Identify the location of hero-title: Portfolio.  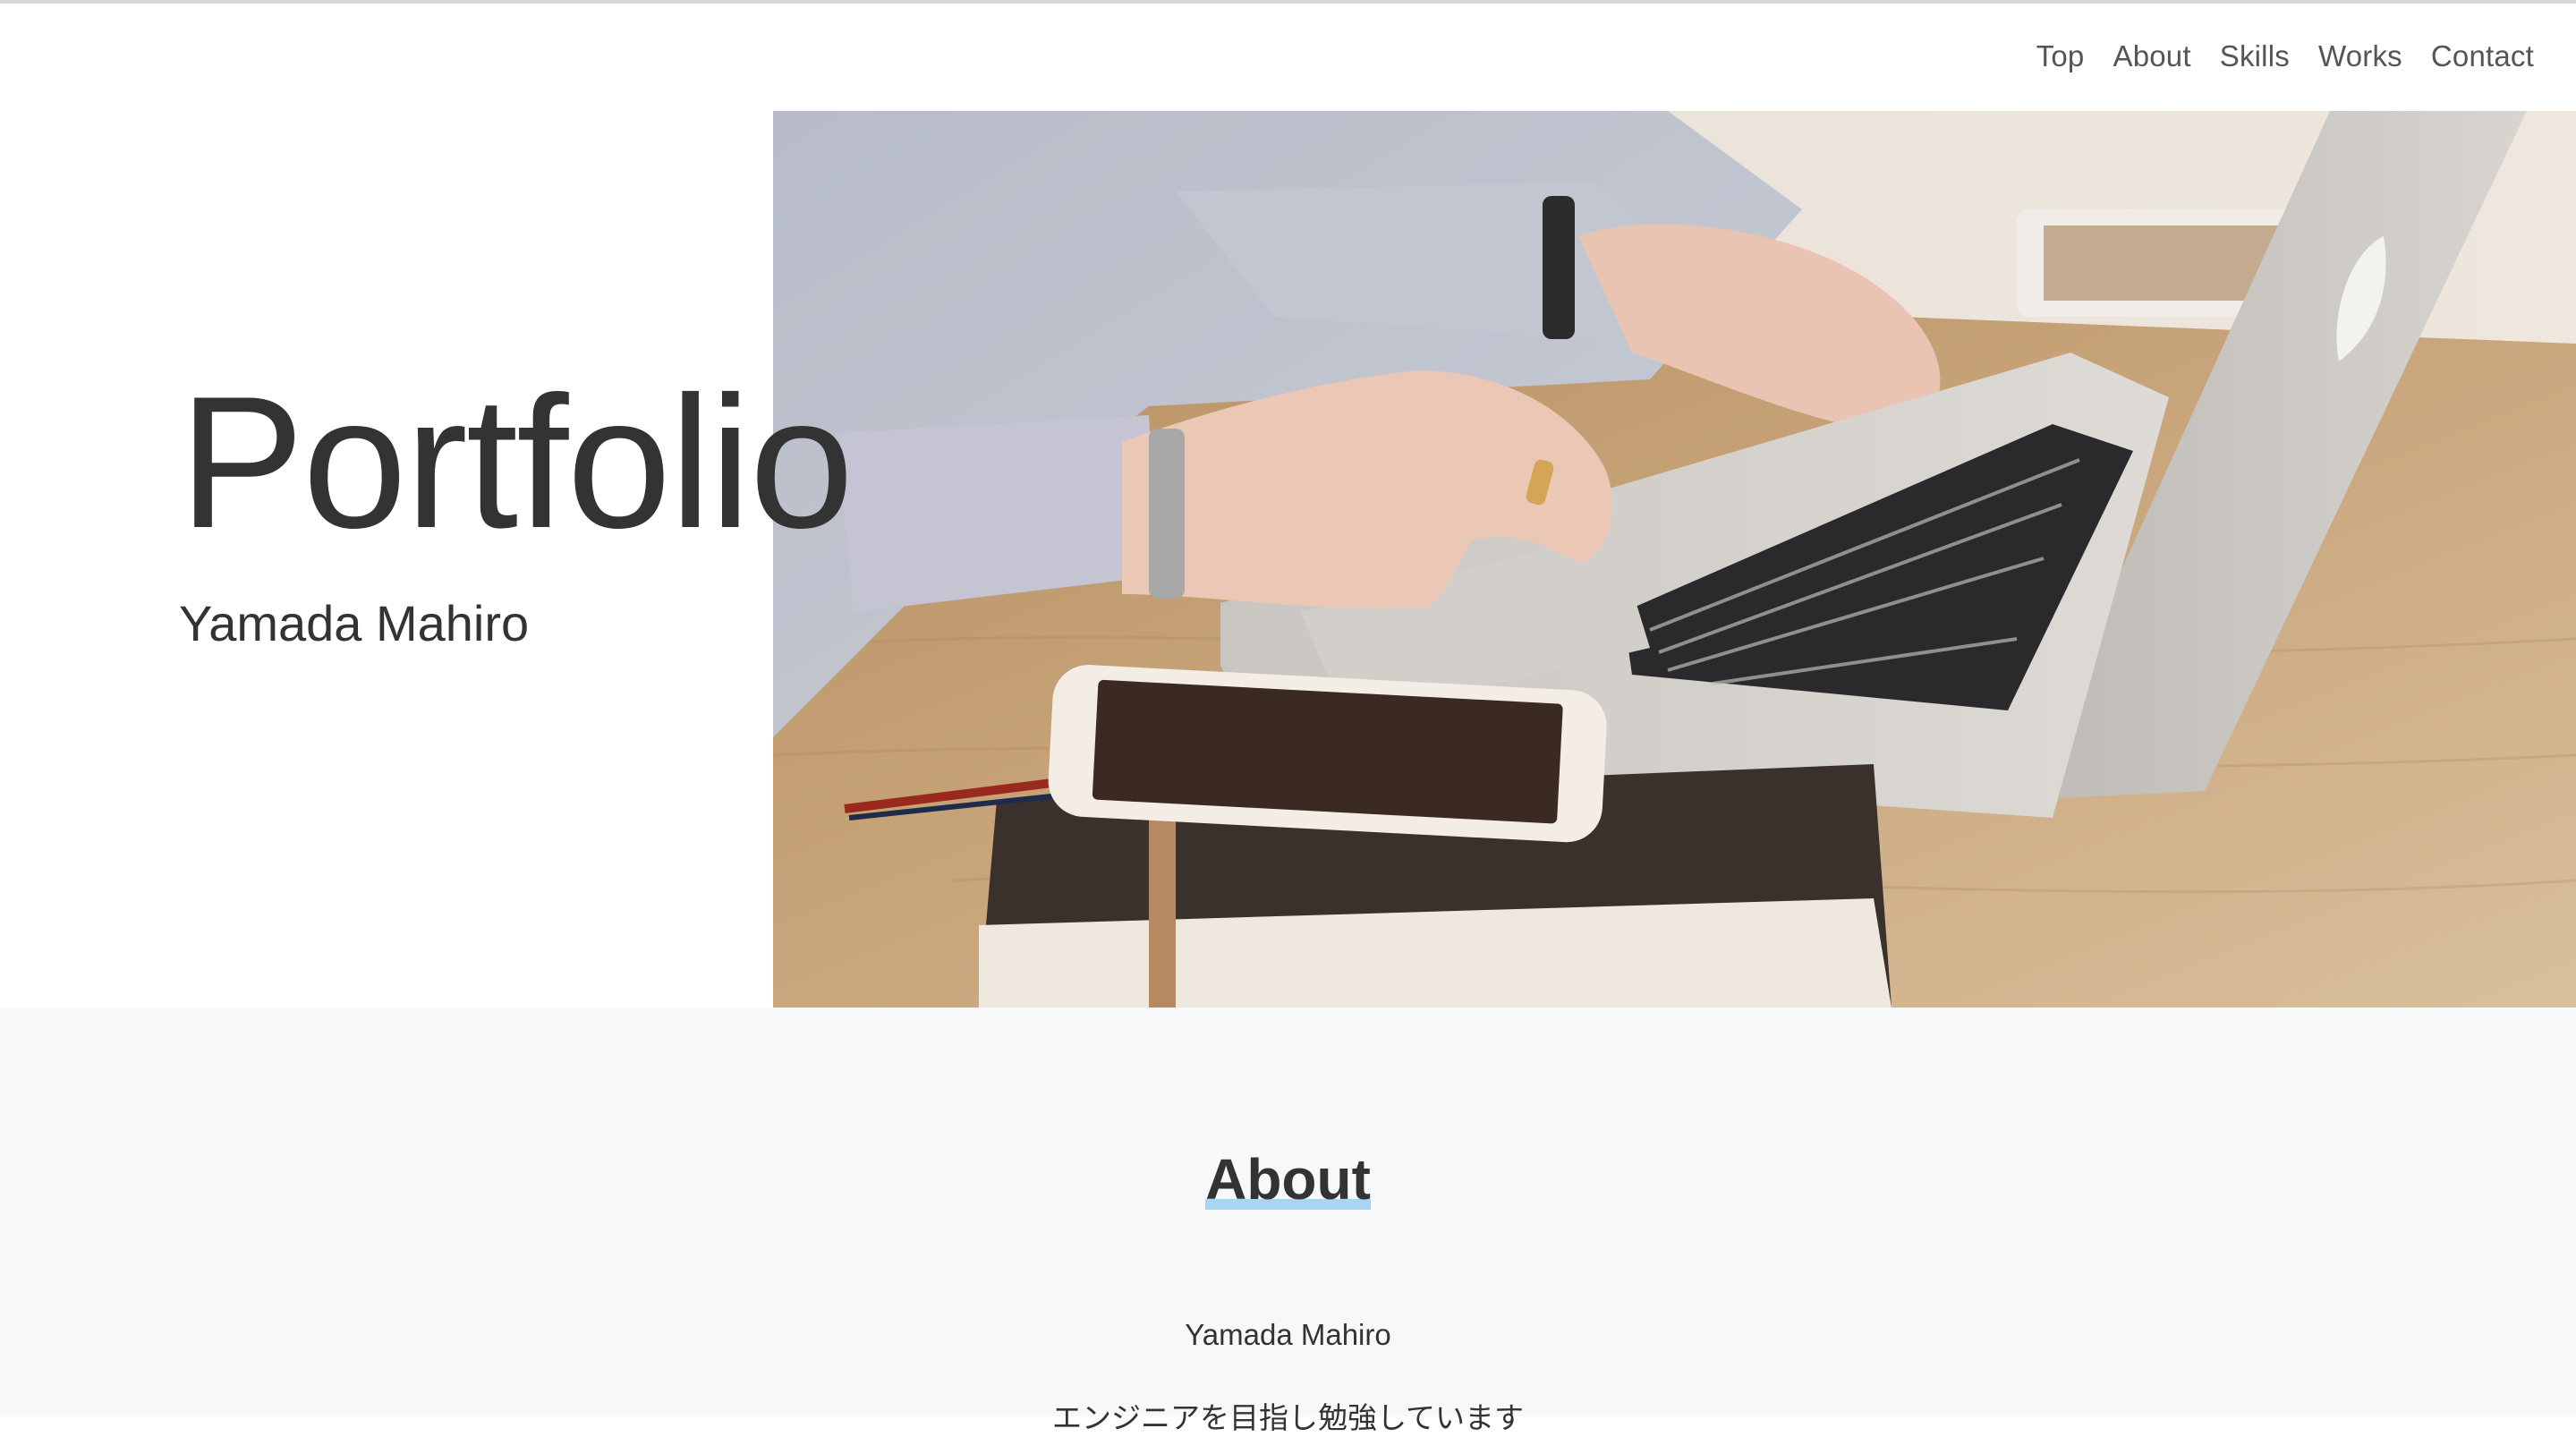
(516, 462).